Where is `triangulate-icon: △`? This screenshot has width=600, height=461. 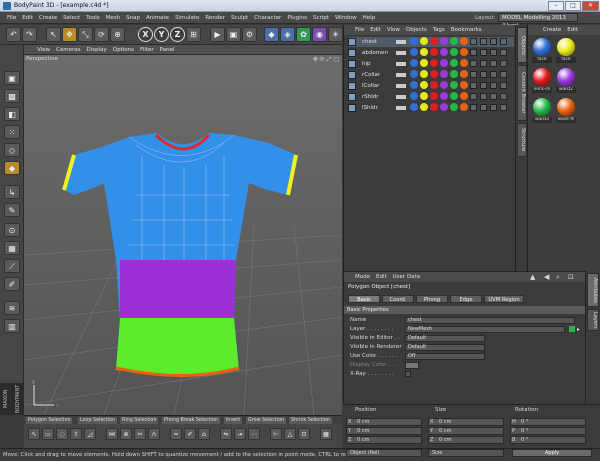 triangulate-icon: △ is located at coordinates (290, 434).